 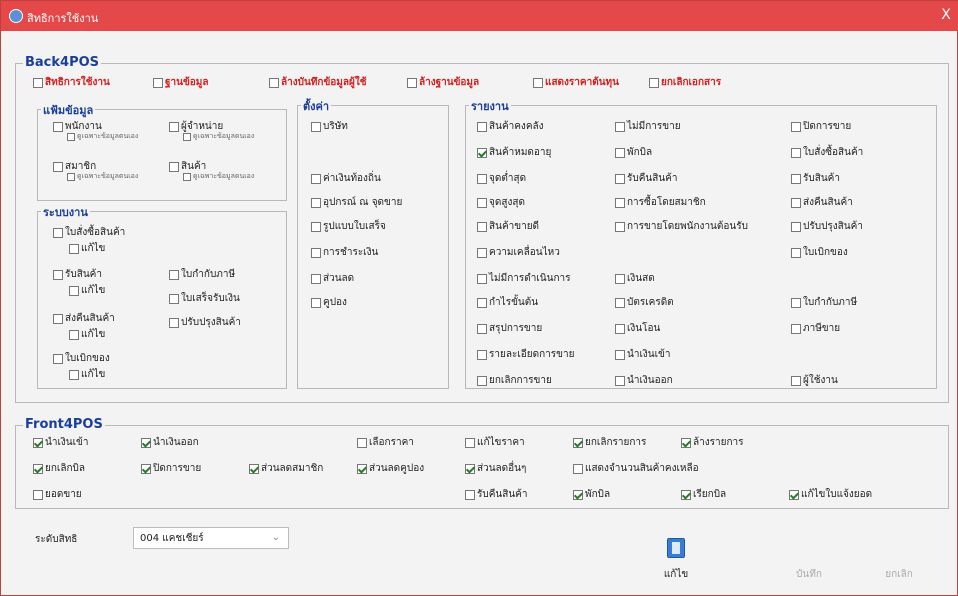 I want to click on report-cb-col3-5: ใบเบิกของ, so click(x=819, y=252).